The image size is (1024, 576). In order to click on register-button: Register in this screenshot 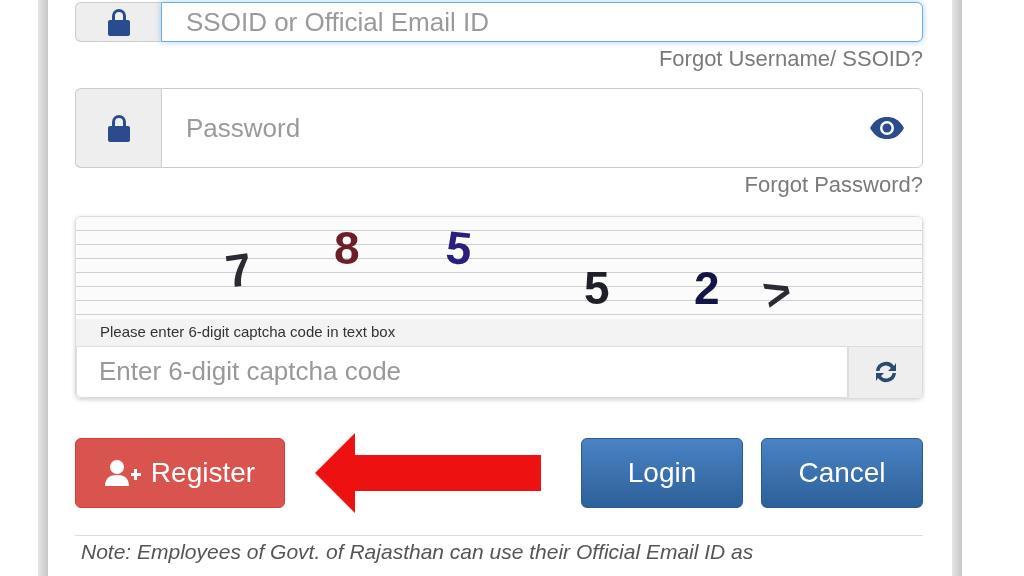, I will do `click(180, 472)`.